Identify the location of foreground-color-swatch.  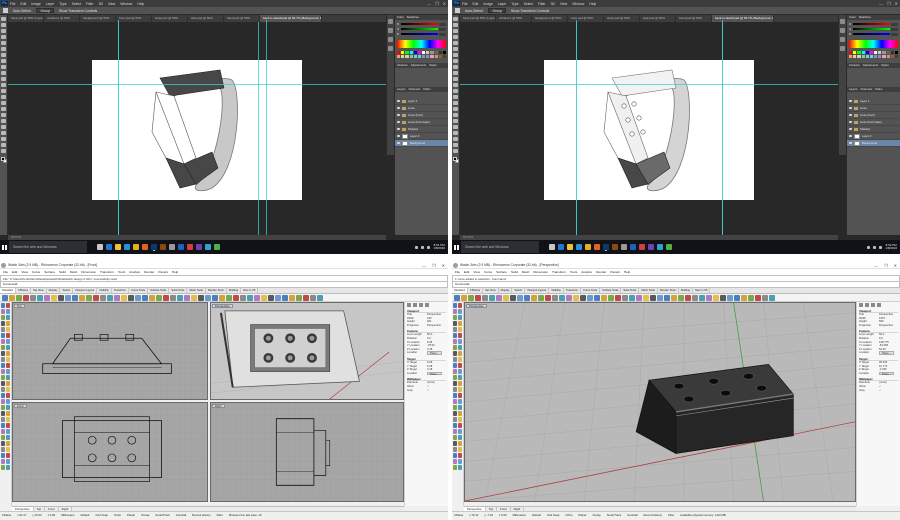
(3, 159).